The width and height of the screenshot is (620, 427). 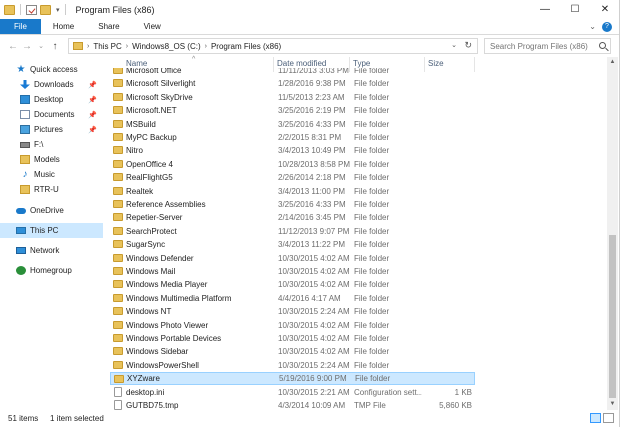 What do you see at coordinates (292, 177) in the screenshot?
I see `folder-row: RealFlightG5 2/26/2014 2:18 PM File folder` at bounding box center [292, 177].